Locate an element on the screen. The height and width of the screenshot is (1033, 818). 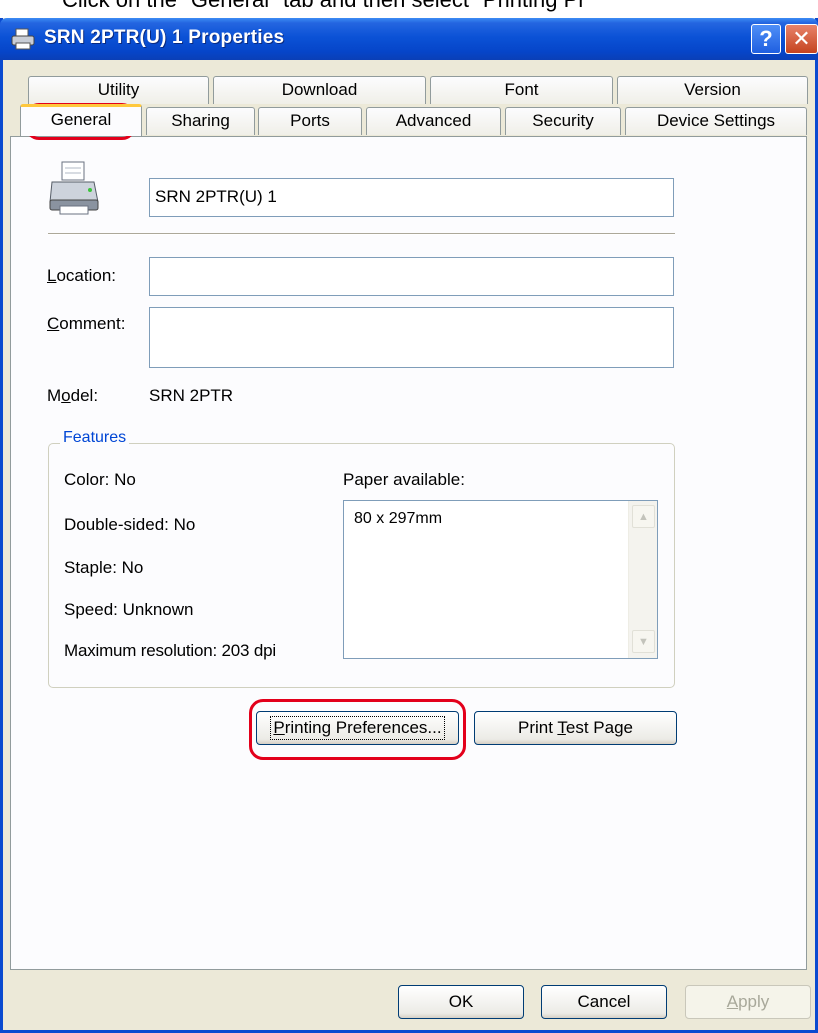
paper-available-label: Paper available: is located at coordinates (404, 479).